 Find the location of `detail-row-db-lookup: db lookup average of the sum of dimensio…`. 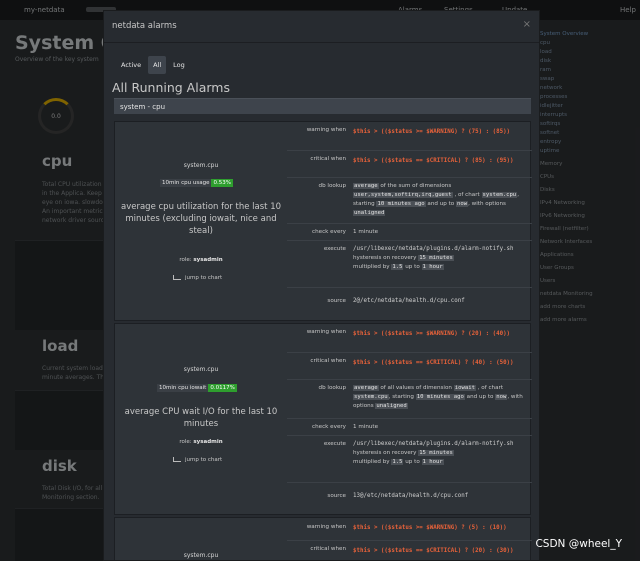

detail-row-db-lookup: db lookup average of the sum of dimensio… is located at coordinates (409, 200).